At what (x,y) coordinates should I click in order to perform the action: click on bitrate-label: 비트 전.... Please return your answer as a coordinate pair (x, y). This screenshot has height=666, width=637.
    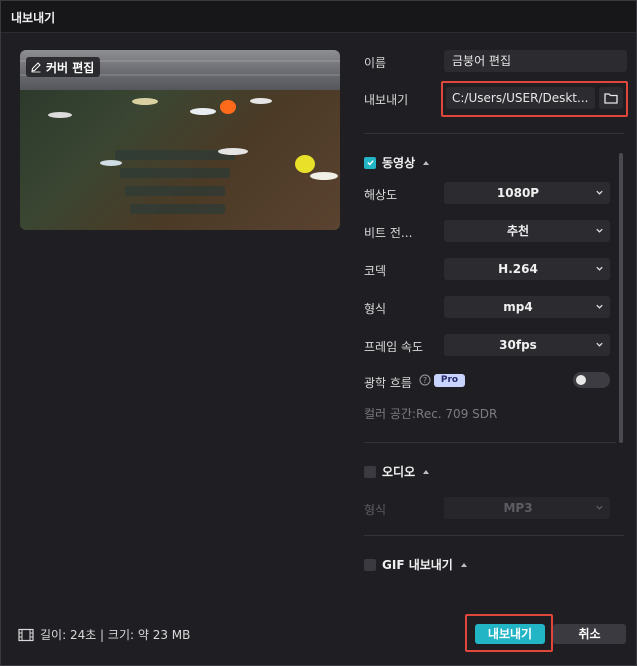
    Looking at the image, I should click on (388, 233).